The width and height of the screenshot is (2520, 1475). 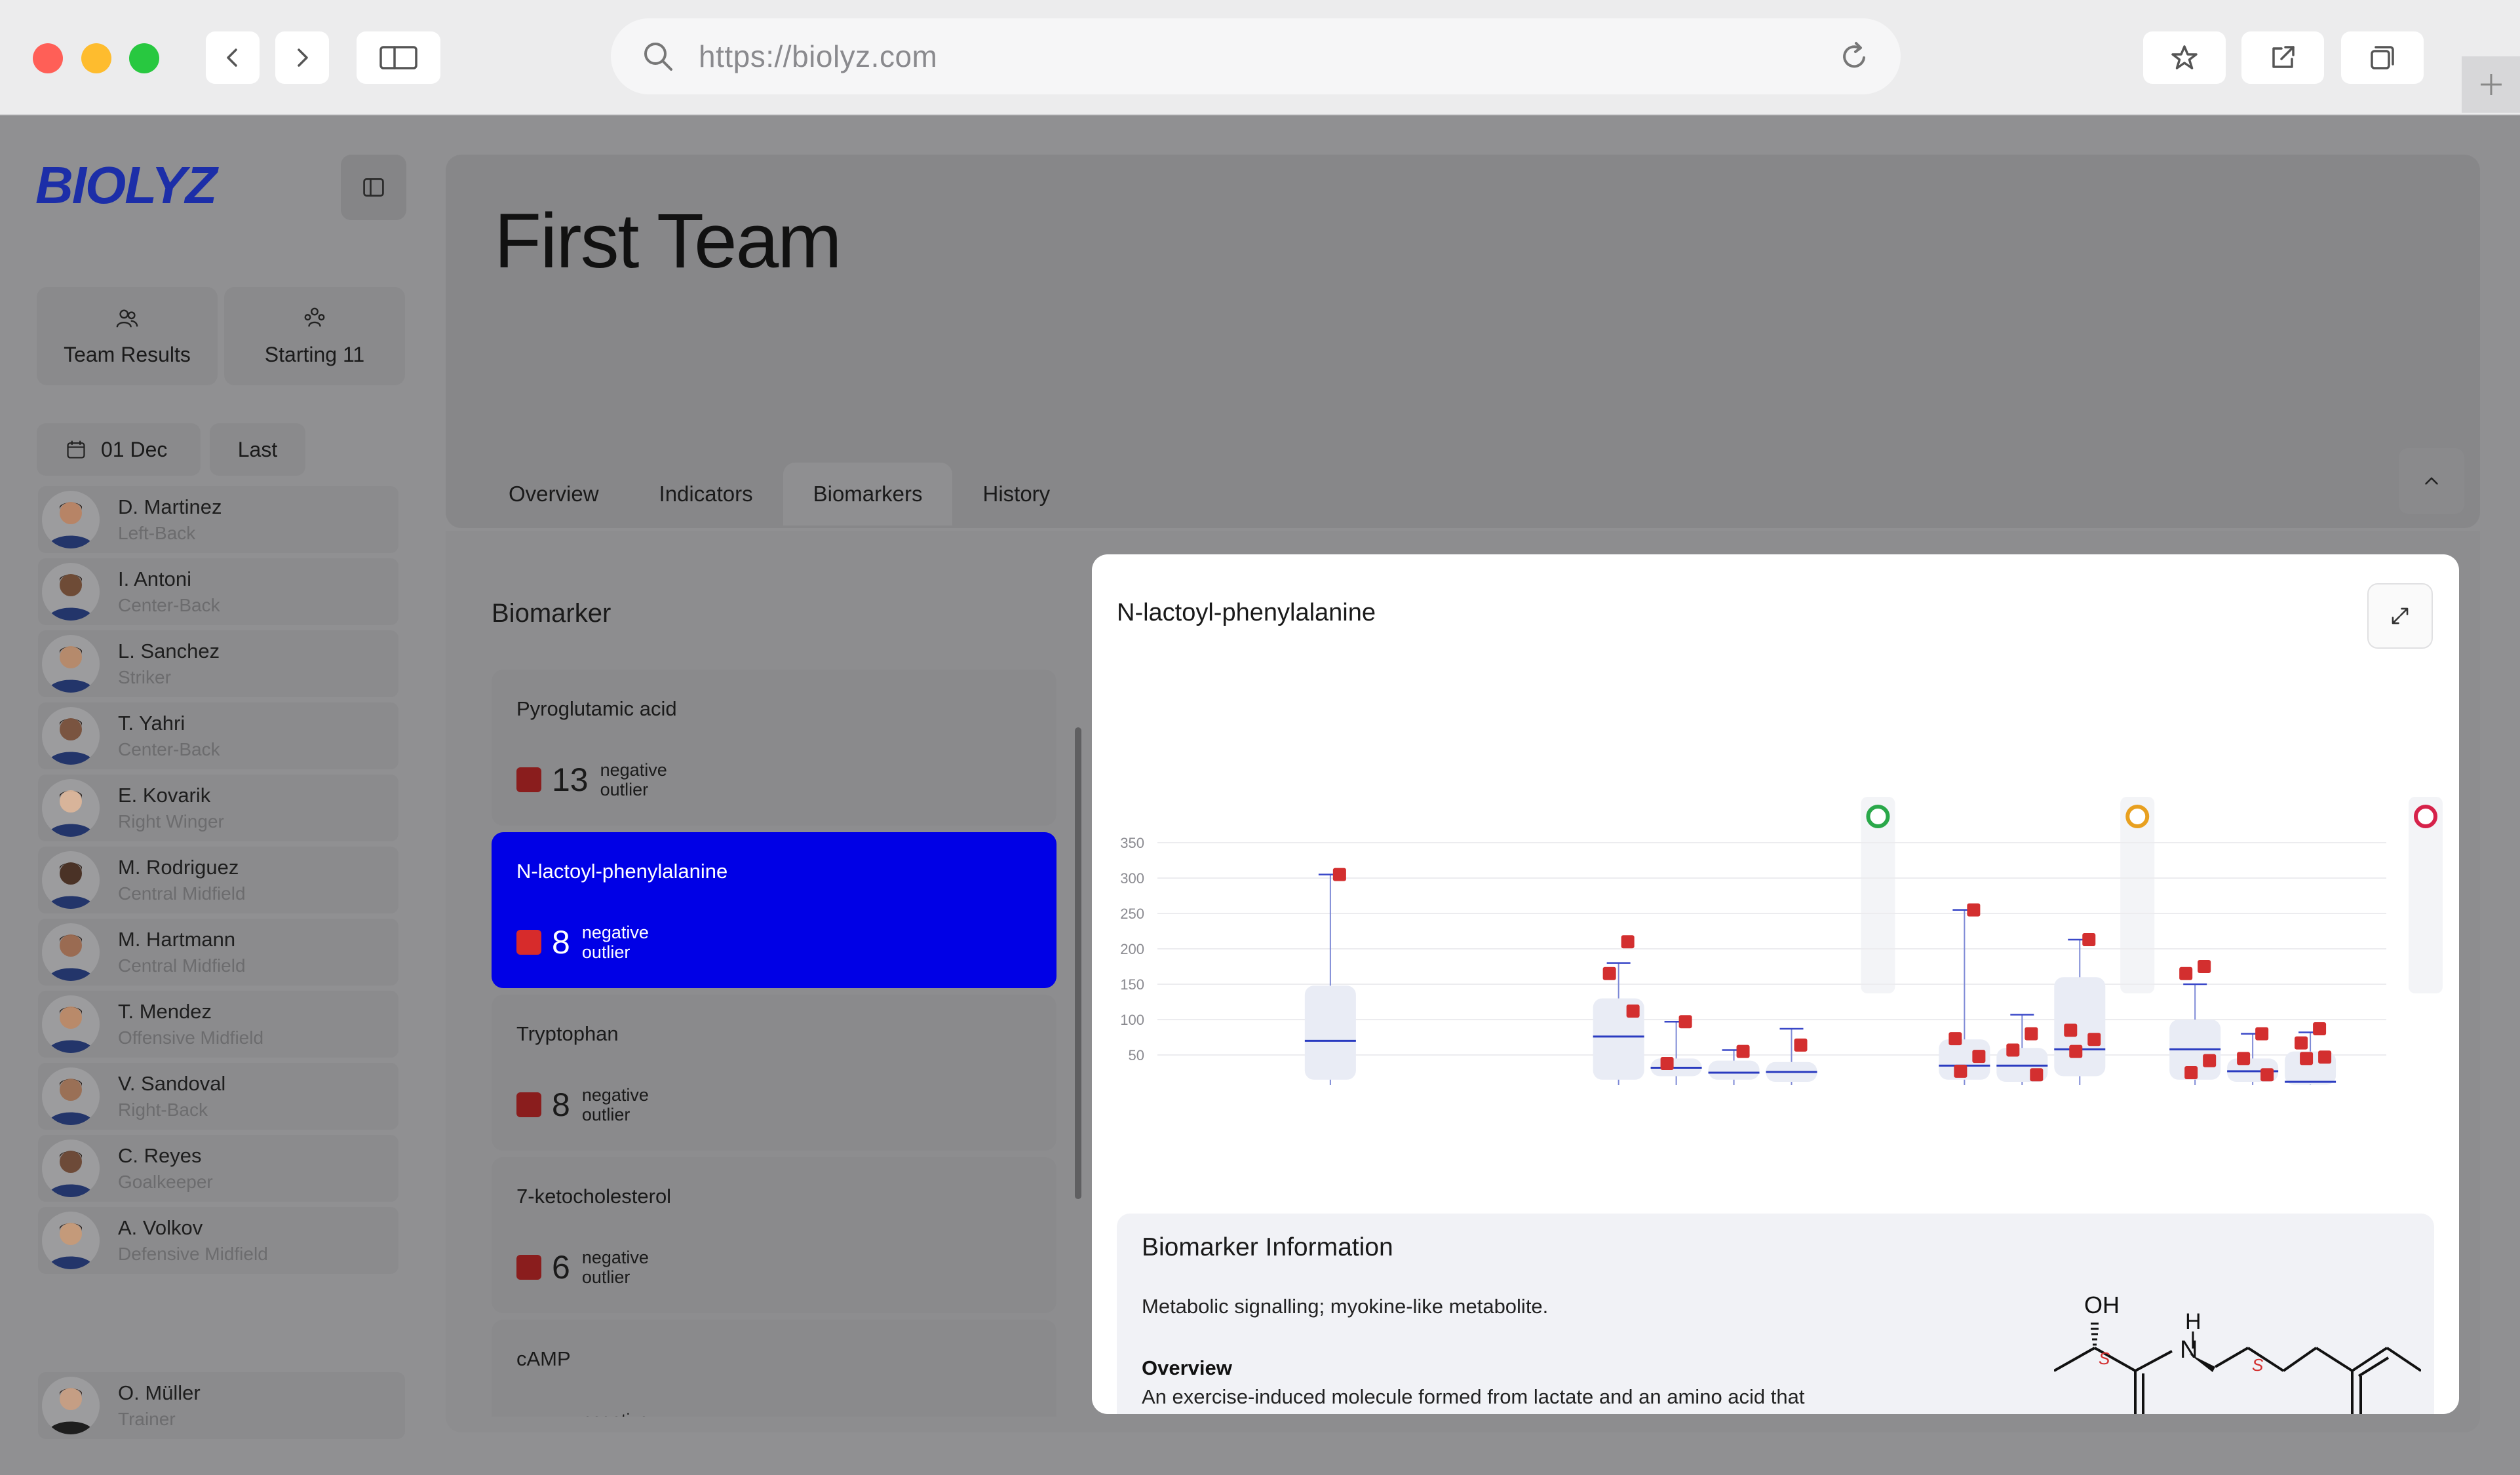 I want to click on new-tab-button, so click(x=2491, y=84).